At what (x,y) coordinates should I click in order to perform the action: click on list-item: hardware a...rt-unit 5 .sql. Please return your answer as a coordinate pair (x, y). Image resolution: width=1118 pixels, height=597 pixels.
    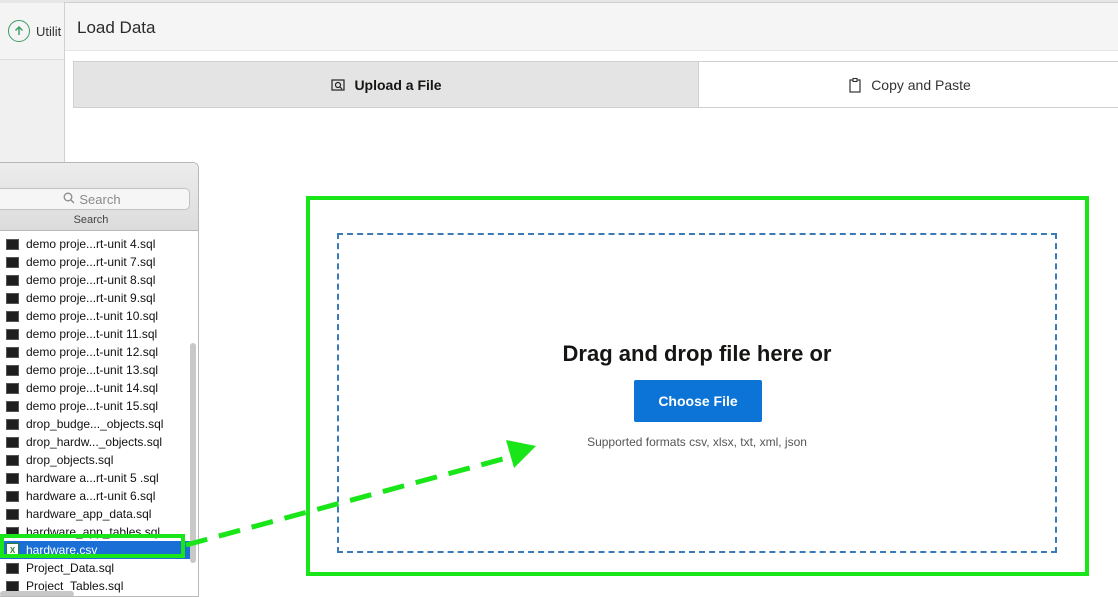
    Looking at the image, I should click on (95, 478).